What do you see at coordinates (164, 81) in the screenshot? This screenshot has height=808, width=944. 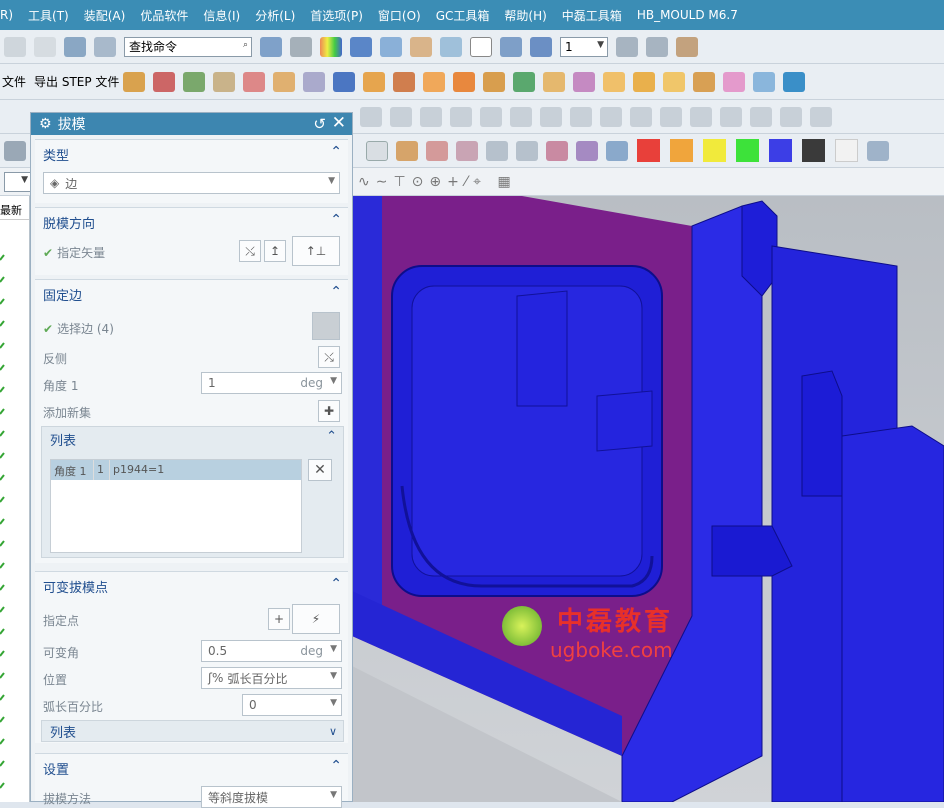 I see `magnet-icon` at bounding box center [164, 81].